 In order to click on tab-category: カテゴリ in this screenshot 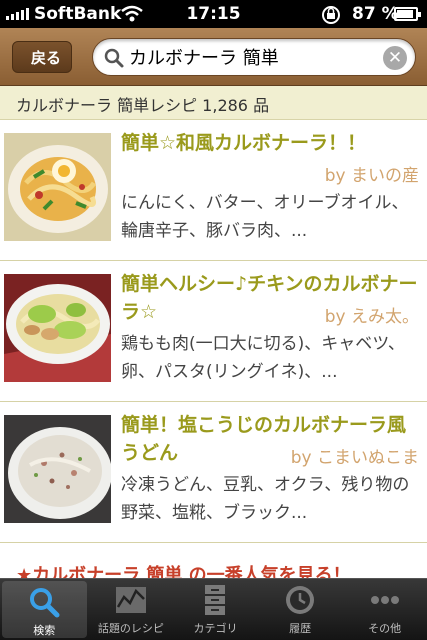, I will do `click(215, 609)`.